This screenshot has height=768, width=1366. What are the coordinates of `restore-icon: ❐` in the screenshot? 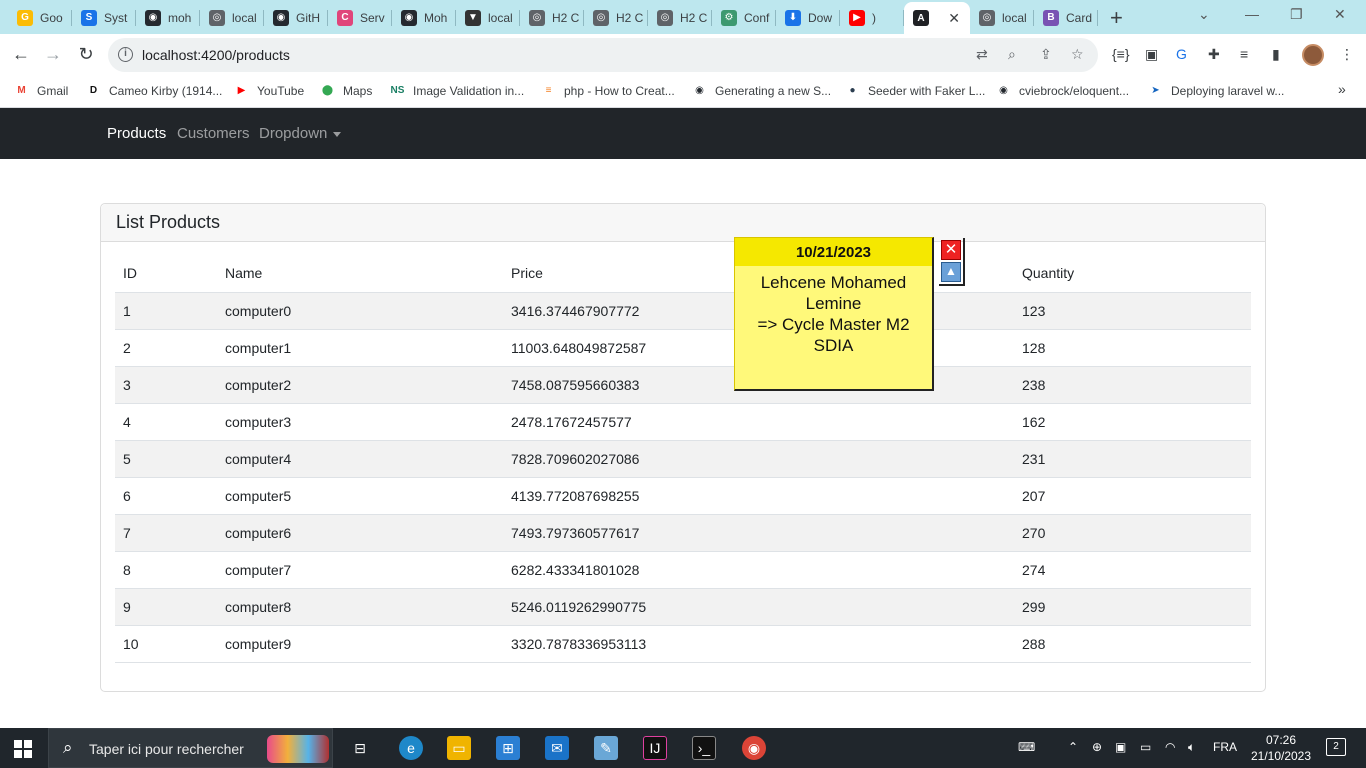 It's located at (1296, 14).